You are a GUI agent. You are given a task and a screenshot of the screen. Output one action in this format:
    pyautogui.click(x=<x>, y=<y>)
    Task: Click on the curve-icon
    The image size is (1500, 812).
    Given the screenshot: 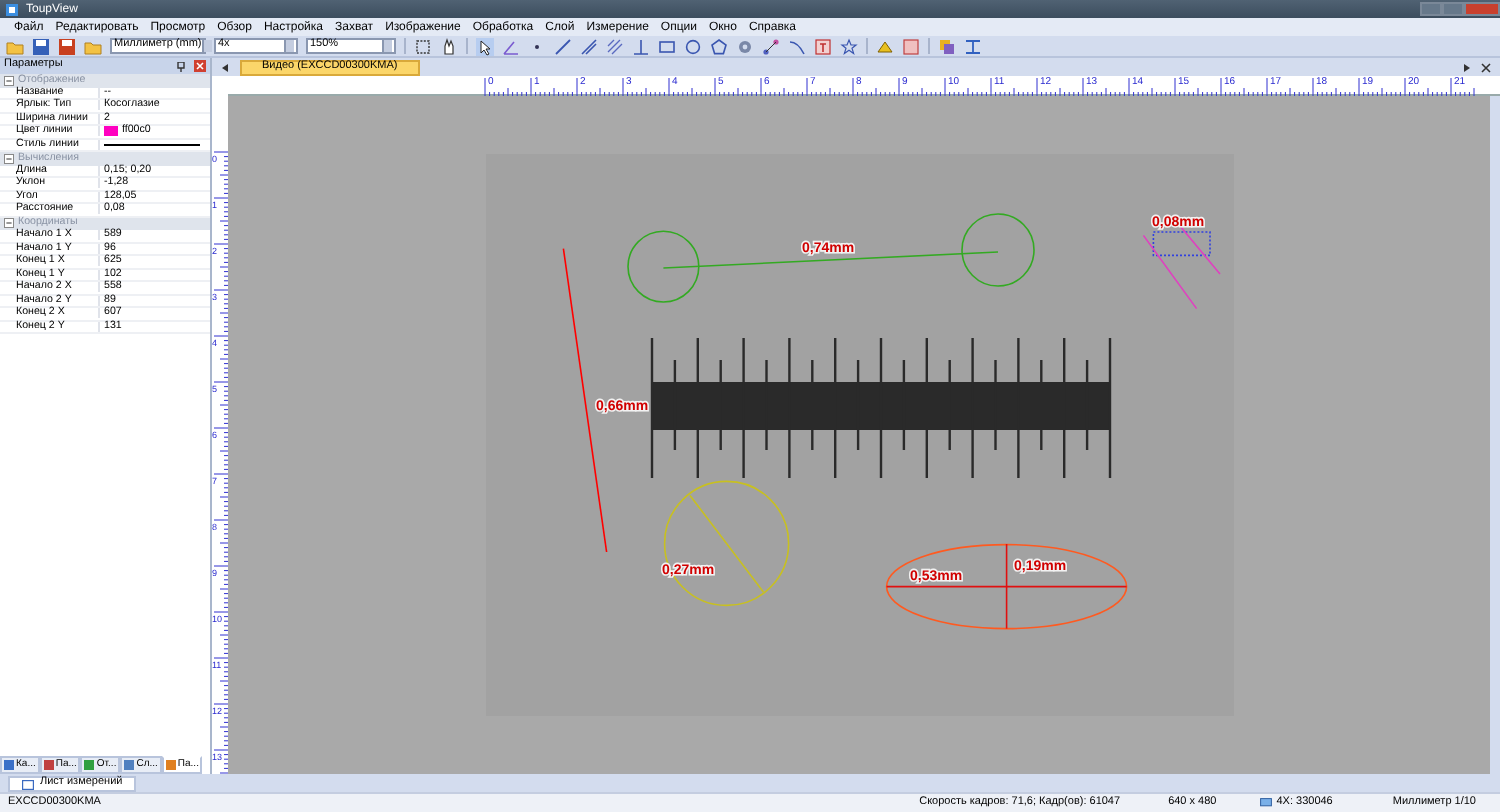 What is the action you would take?
    pyautogui.click(x=797, y=46)
    